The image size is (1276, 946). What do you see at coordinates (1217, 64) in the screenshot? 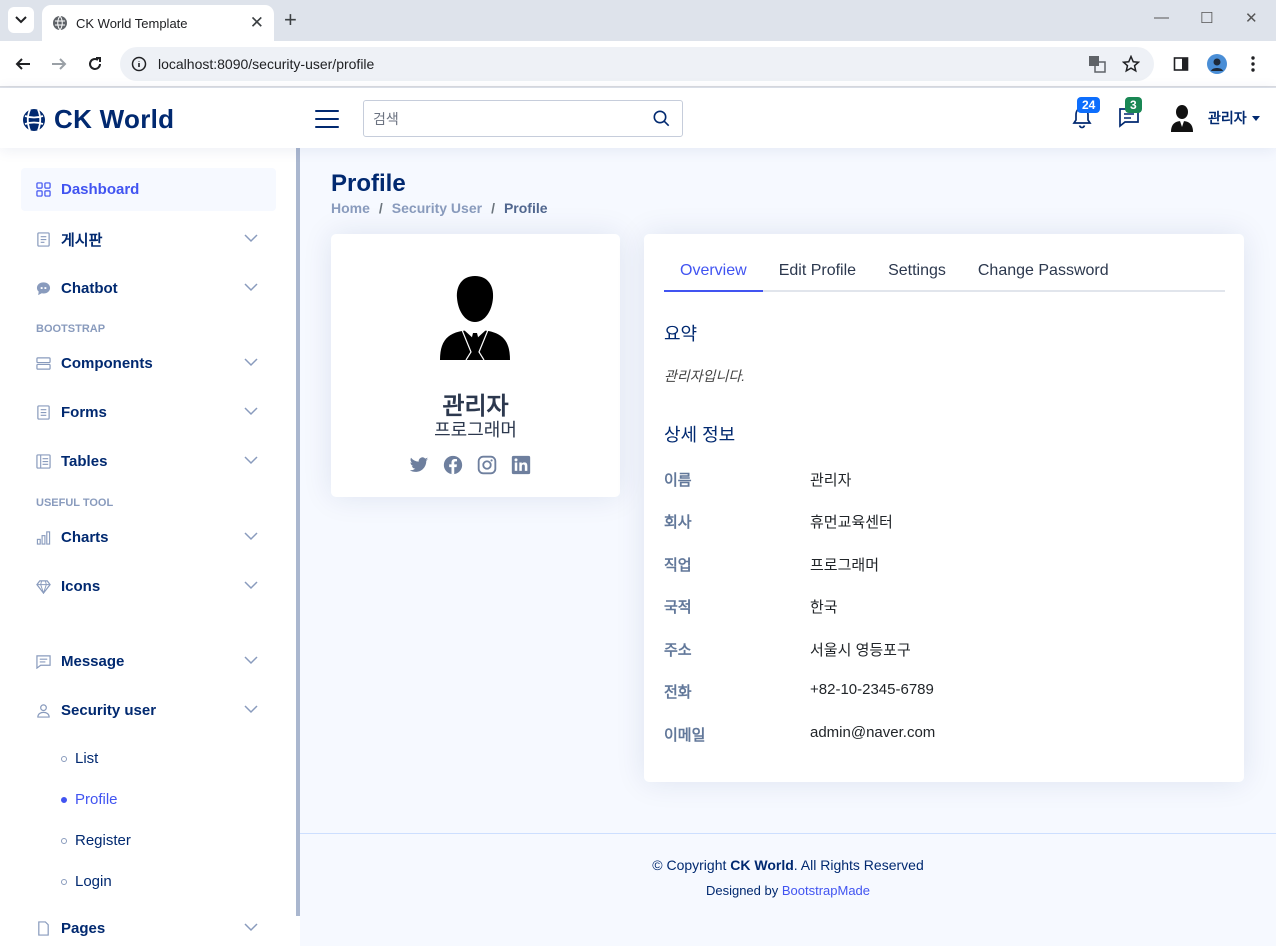
I see `browser-profile-avatar` at bounding box center [1217, 64].